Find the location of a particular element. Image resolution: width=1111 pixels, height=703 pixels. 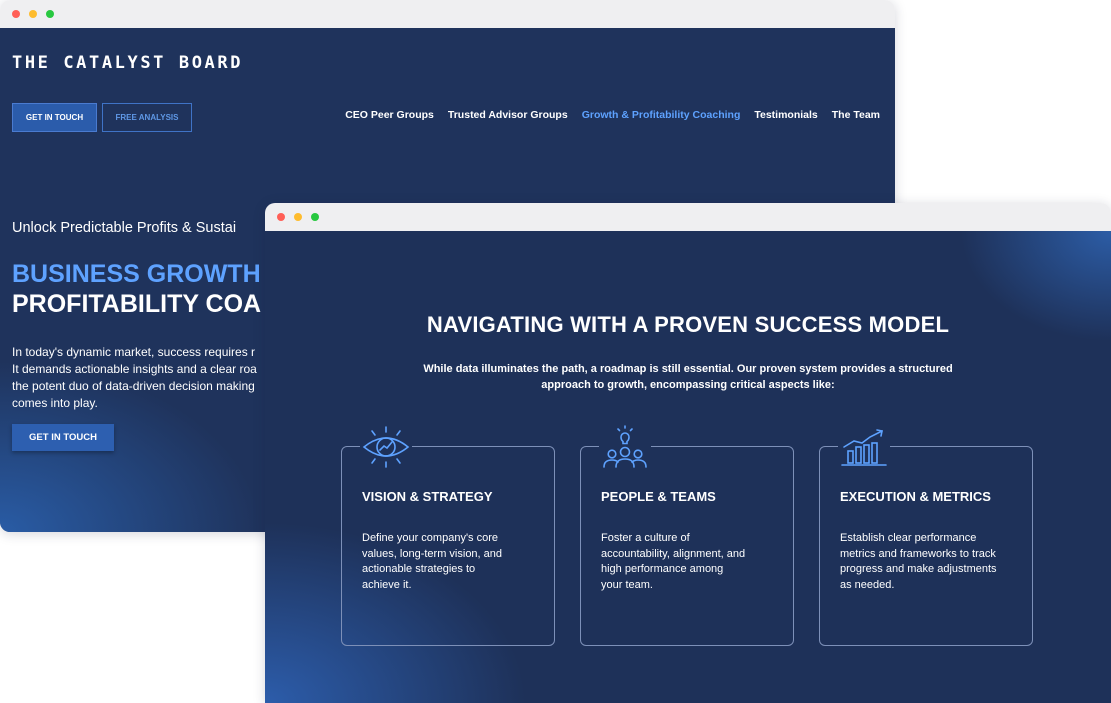

hero-get-in-touch-button: GET IN TOUCH is located at coordinates (63, 437).